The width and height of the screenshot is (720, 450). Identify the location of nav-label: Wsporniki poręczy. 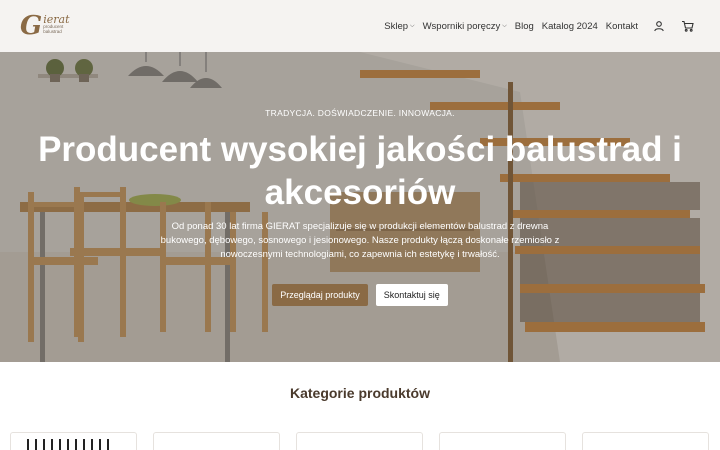
(461, 26).